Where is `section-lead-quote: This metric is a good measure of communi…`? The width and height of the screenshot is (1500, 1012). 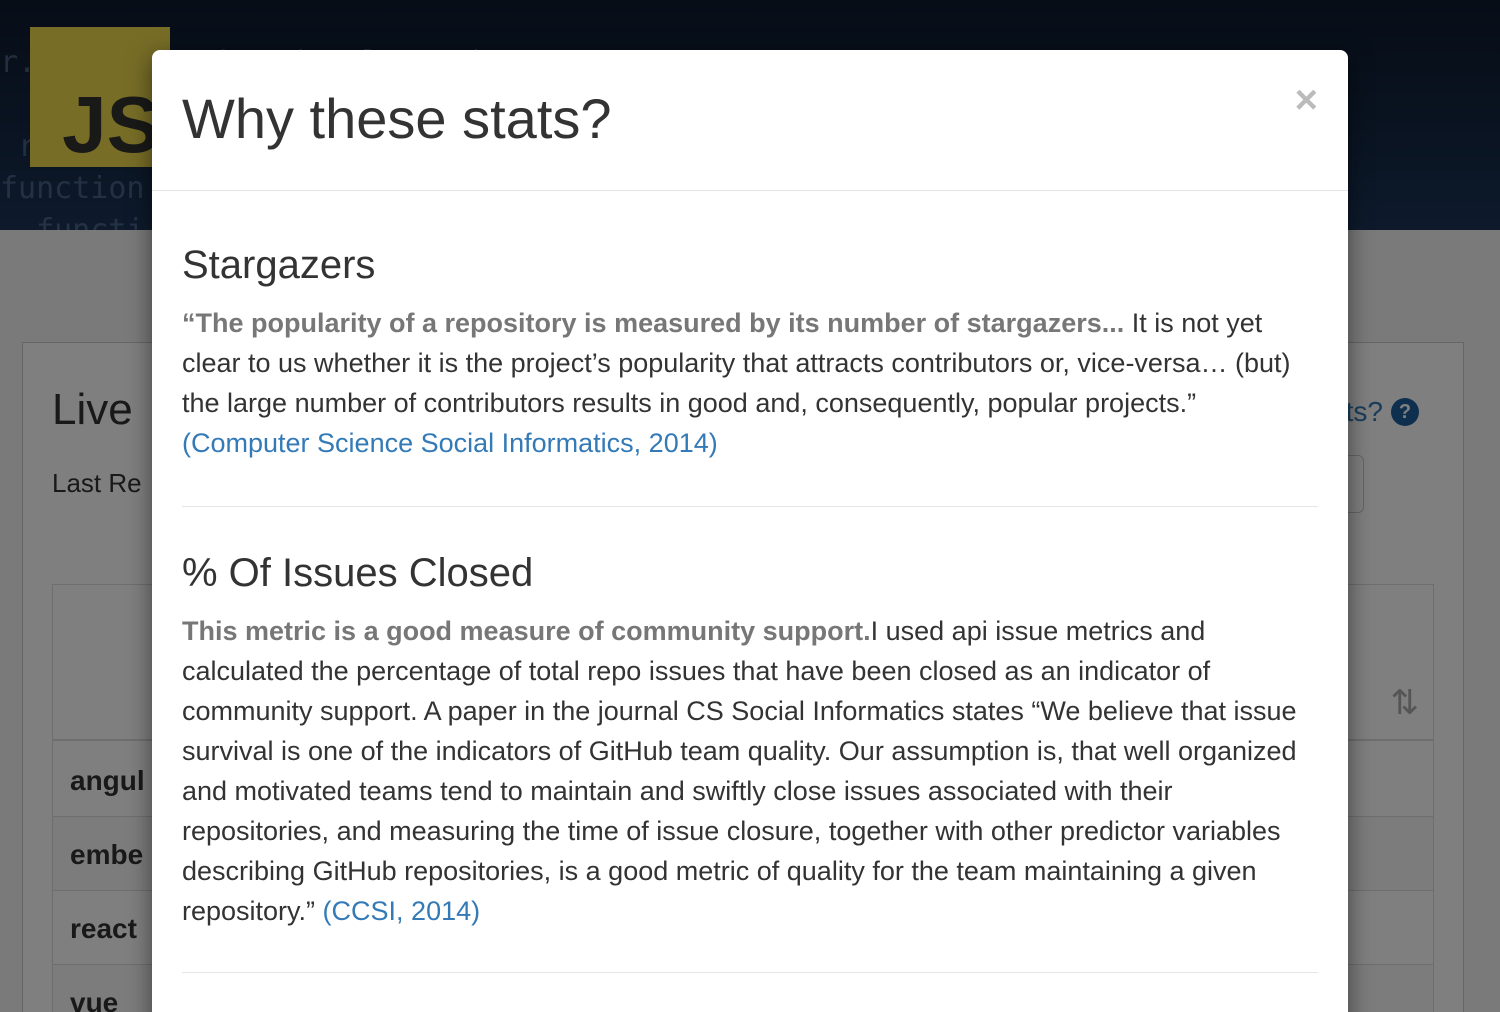 section-lead-quote: This metric is a good measure of communi… is located at coordinates (526, 631).